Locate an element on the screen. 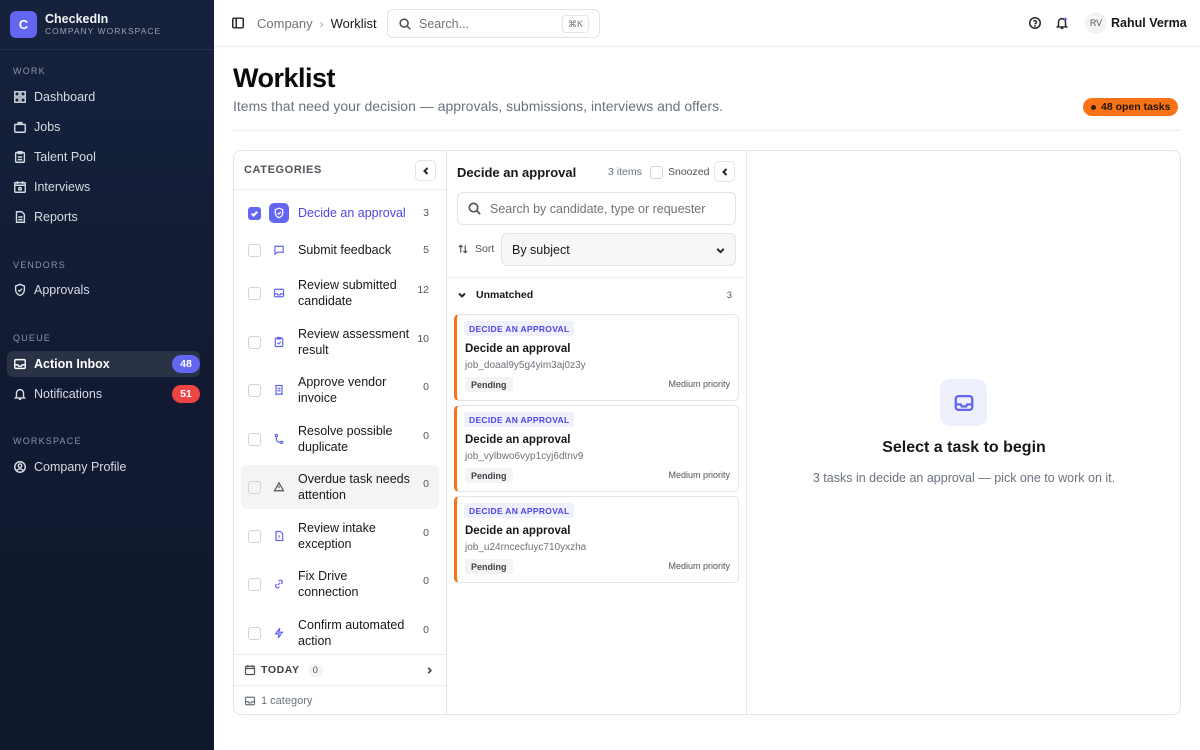  category-overdue-task: Overdue task needs attention 0 is located at coordinates (340, 487).